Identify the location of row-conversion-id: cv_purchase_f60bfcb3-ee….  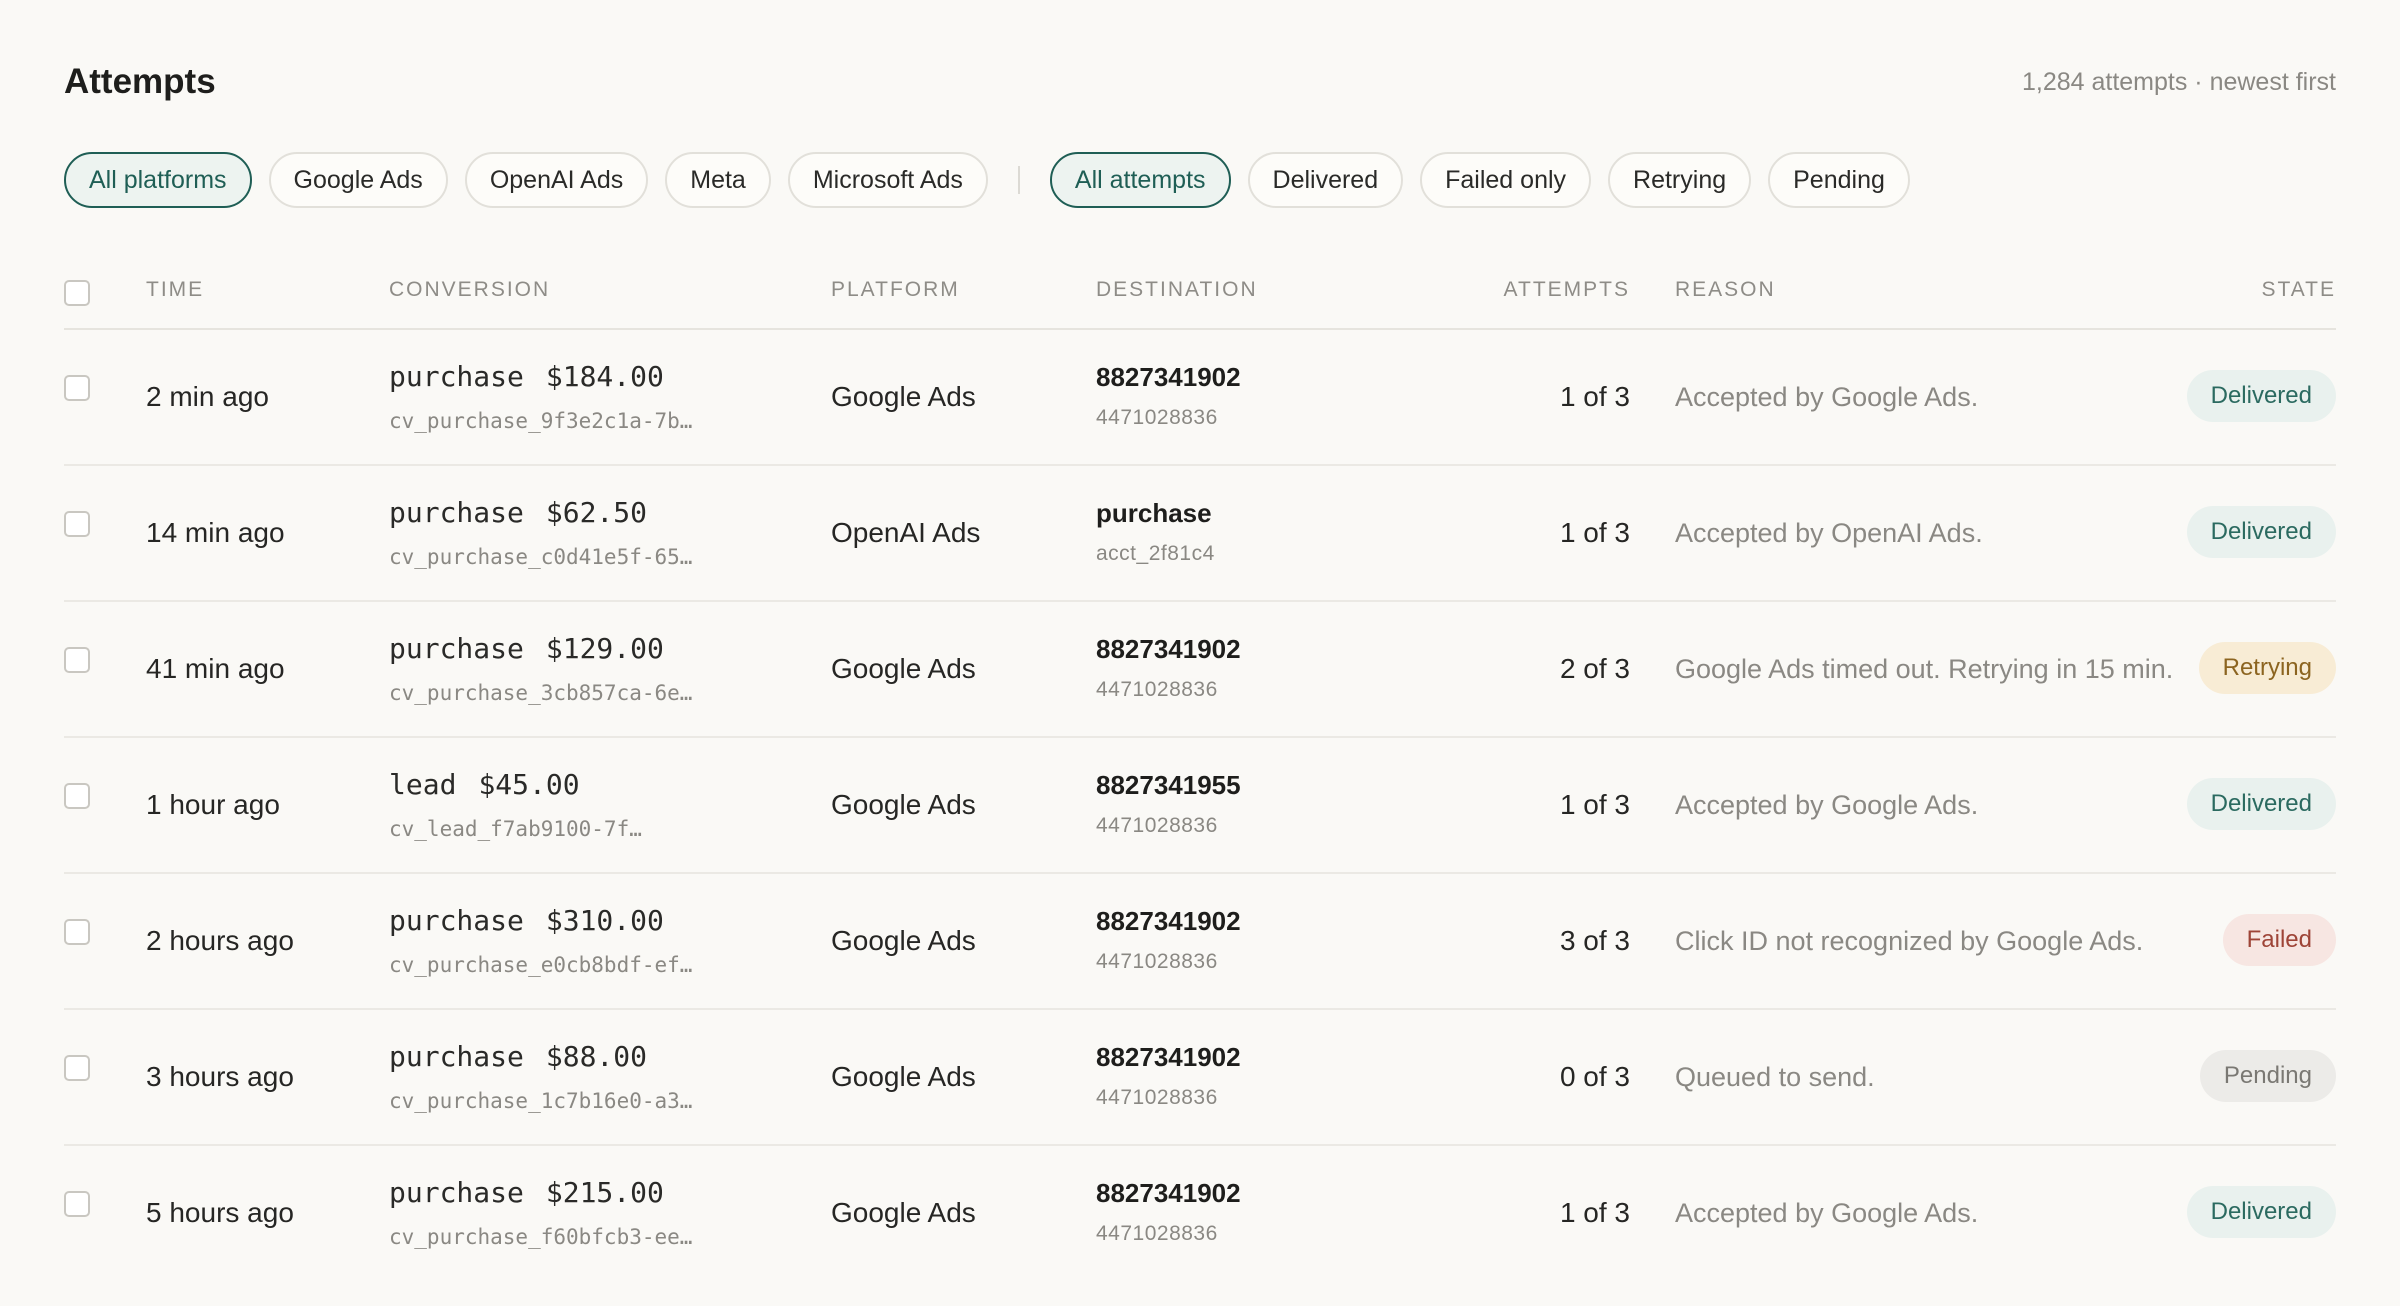
(541, 1237).